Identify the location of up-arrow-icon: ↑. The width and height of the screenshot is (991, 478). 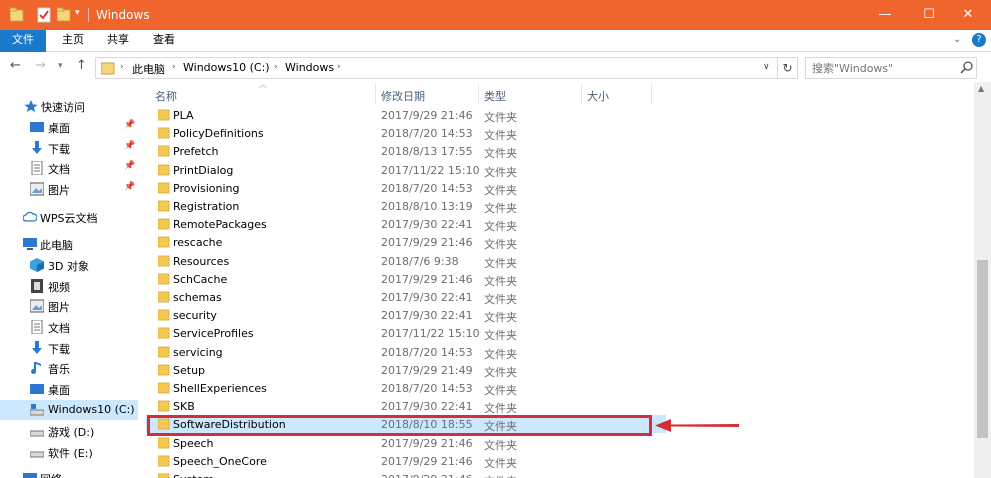
(81, 65).